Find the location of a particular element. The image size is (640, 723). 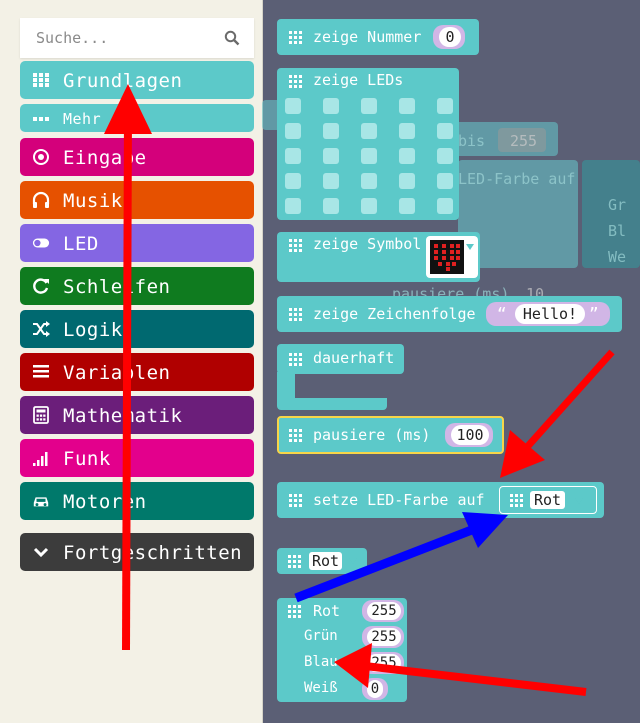

category-label: Motoren is located at coordinates (105, 502).